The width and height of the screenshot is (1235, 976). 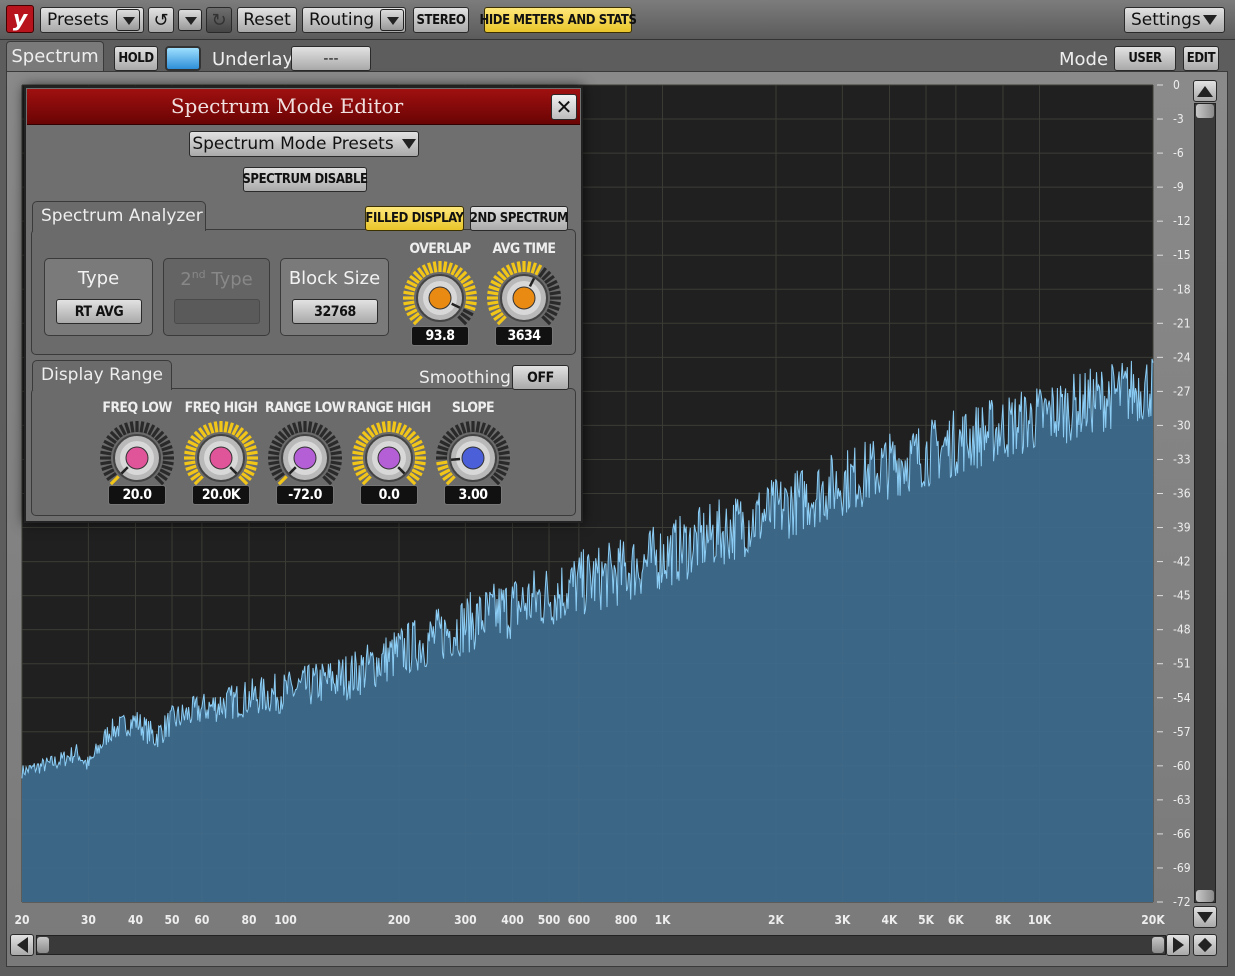 What do you see at coordinates (1182, 902) in the screenshot?
I see `y-tick-label: -72` at bounding box center [1182, 902].